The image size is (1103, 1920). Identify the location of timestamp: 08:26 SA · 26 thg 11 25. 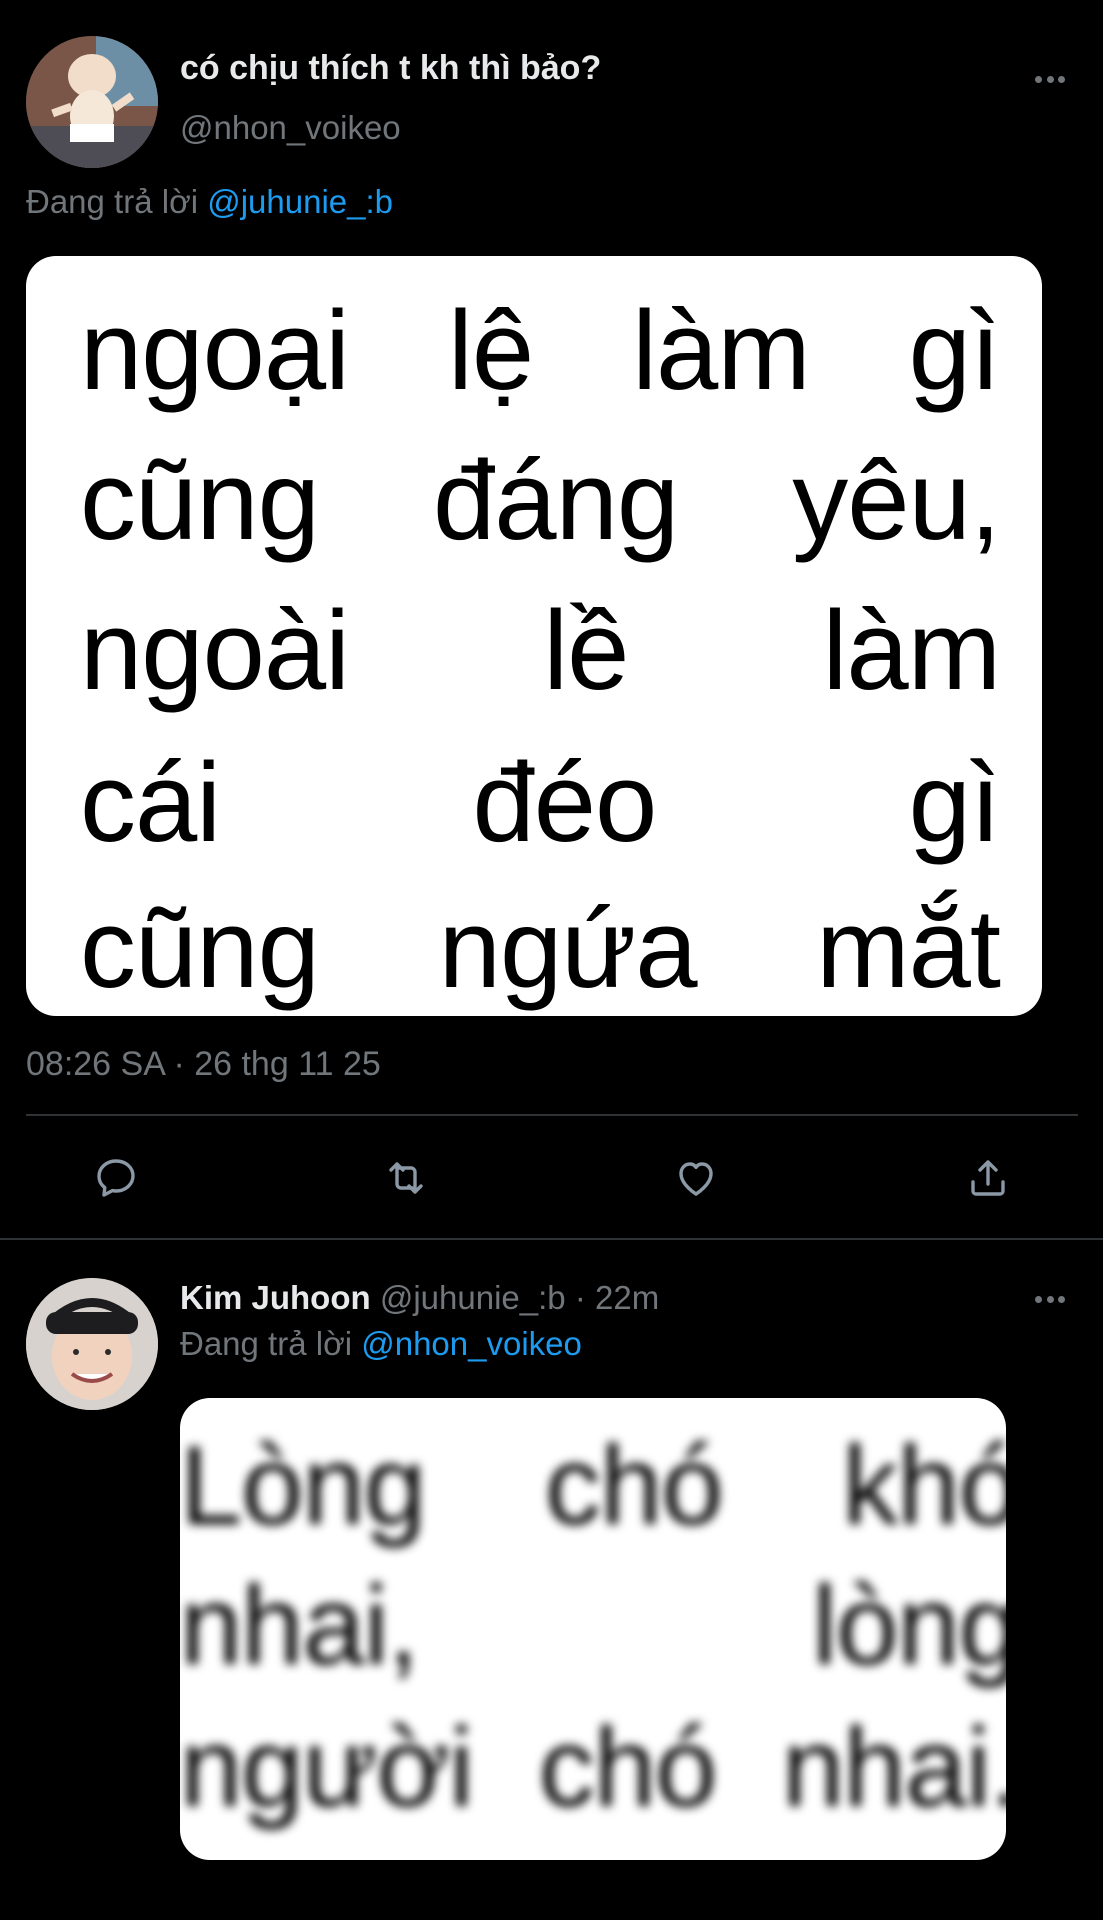
(203, 1064).